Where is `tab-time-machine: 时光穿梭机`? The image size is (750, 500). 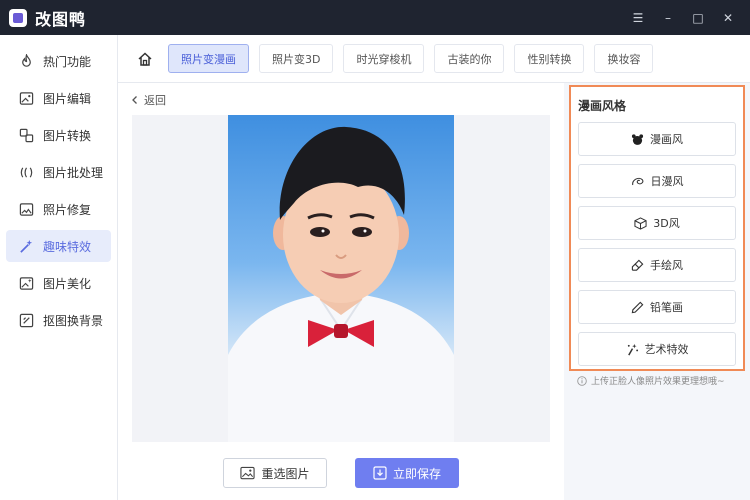 tab-time-machine: 时光穿梭机 is located at coordinates (384, 58).